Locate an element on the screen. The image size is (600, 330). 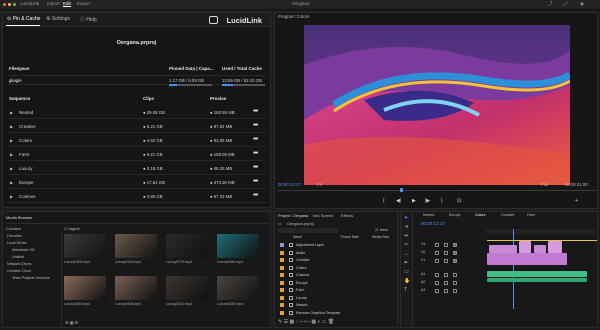
program-timecode: 00:00:13:17 is located at coordinates (289, 184).